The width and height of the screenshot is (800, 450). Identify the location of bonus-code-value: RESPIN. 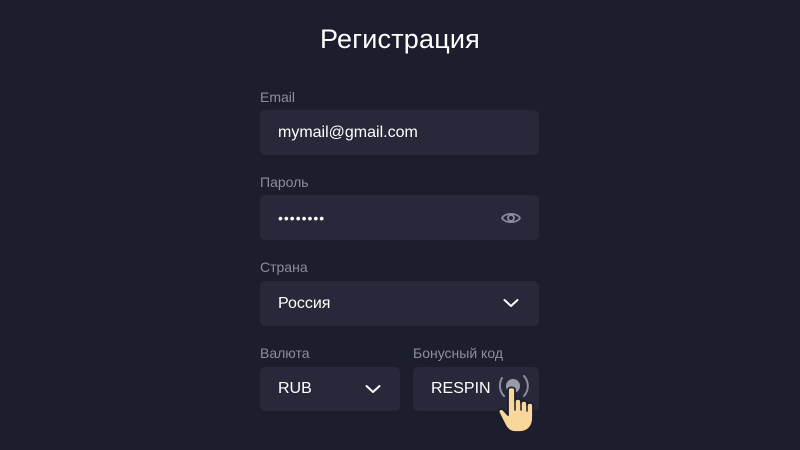
(461, 388).